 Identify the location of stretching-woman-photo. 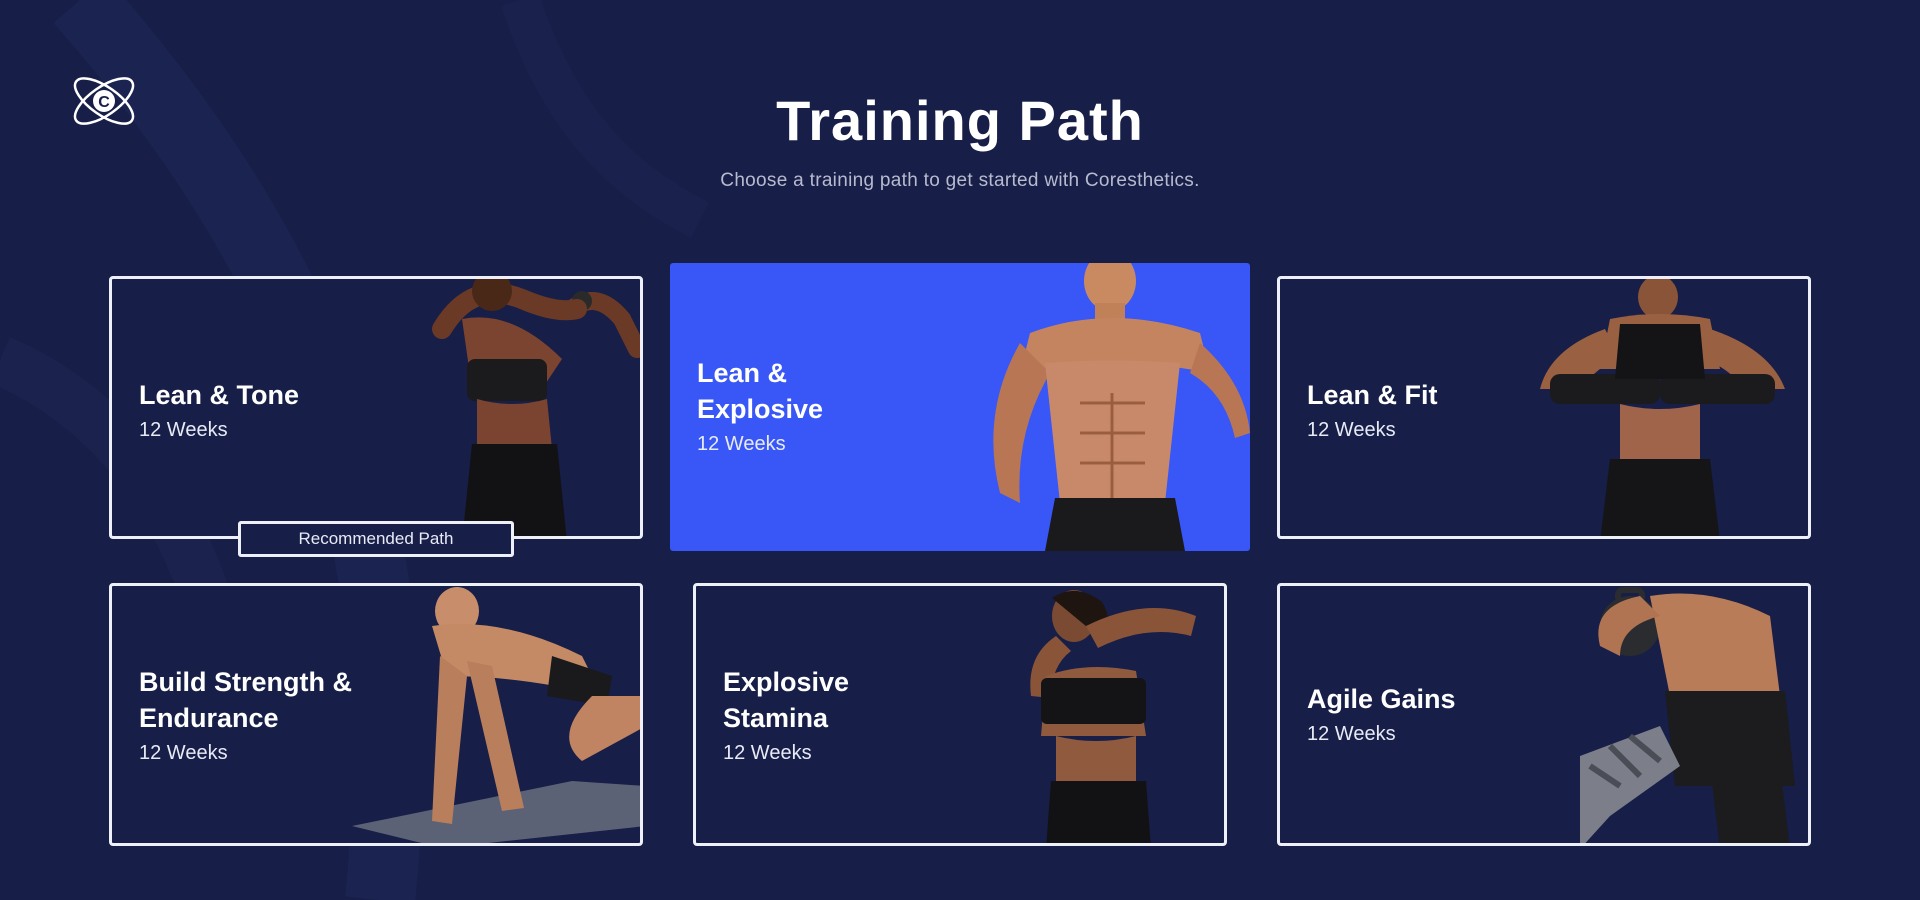
(1113, 716).